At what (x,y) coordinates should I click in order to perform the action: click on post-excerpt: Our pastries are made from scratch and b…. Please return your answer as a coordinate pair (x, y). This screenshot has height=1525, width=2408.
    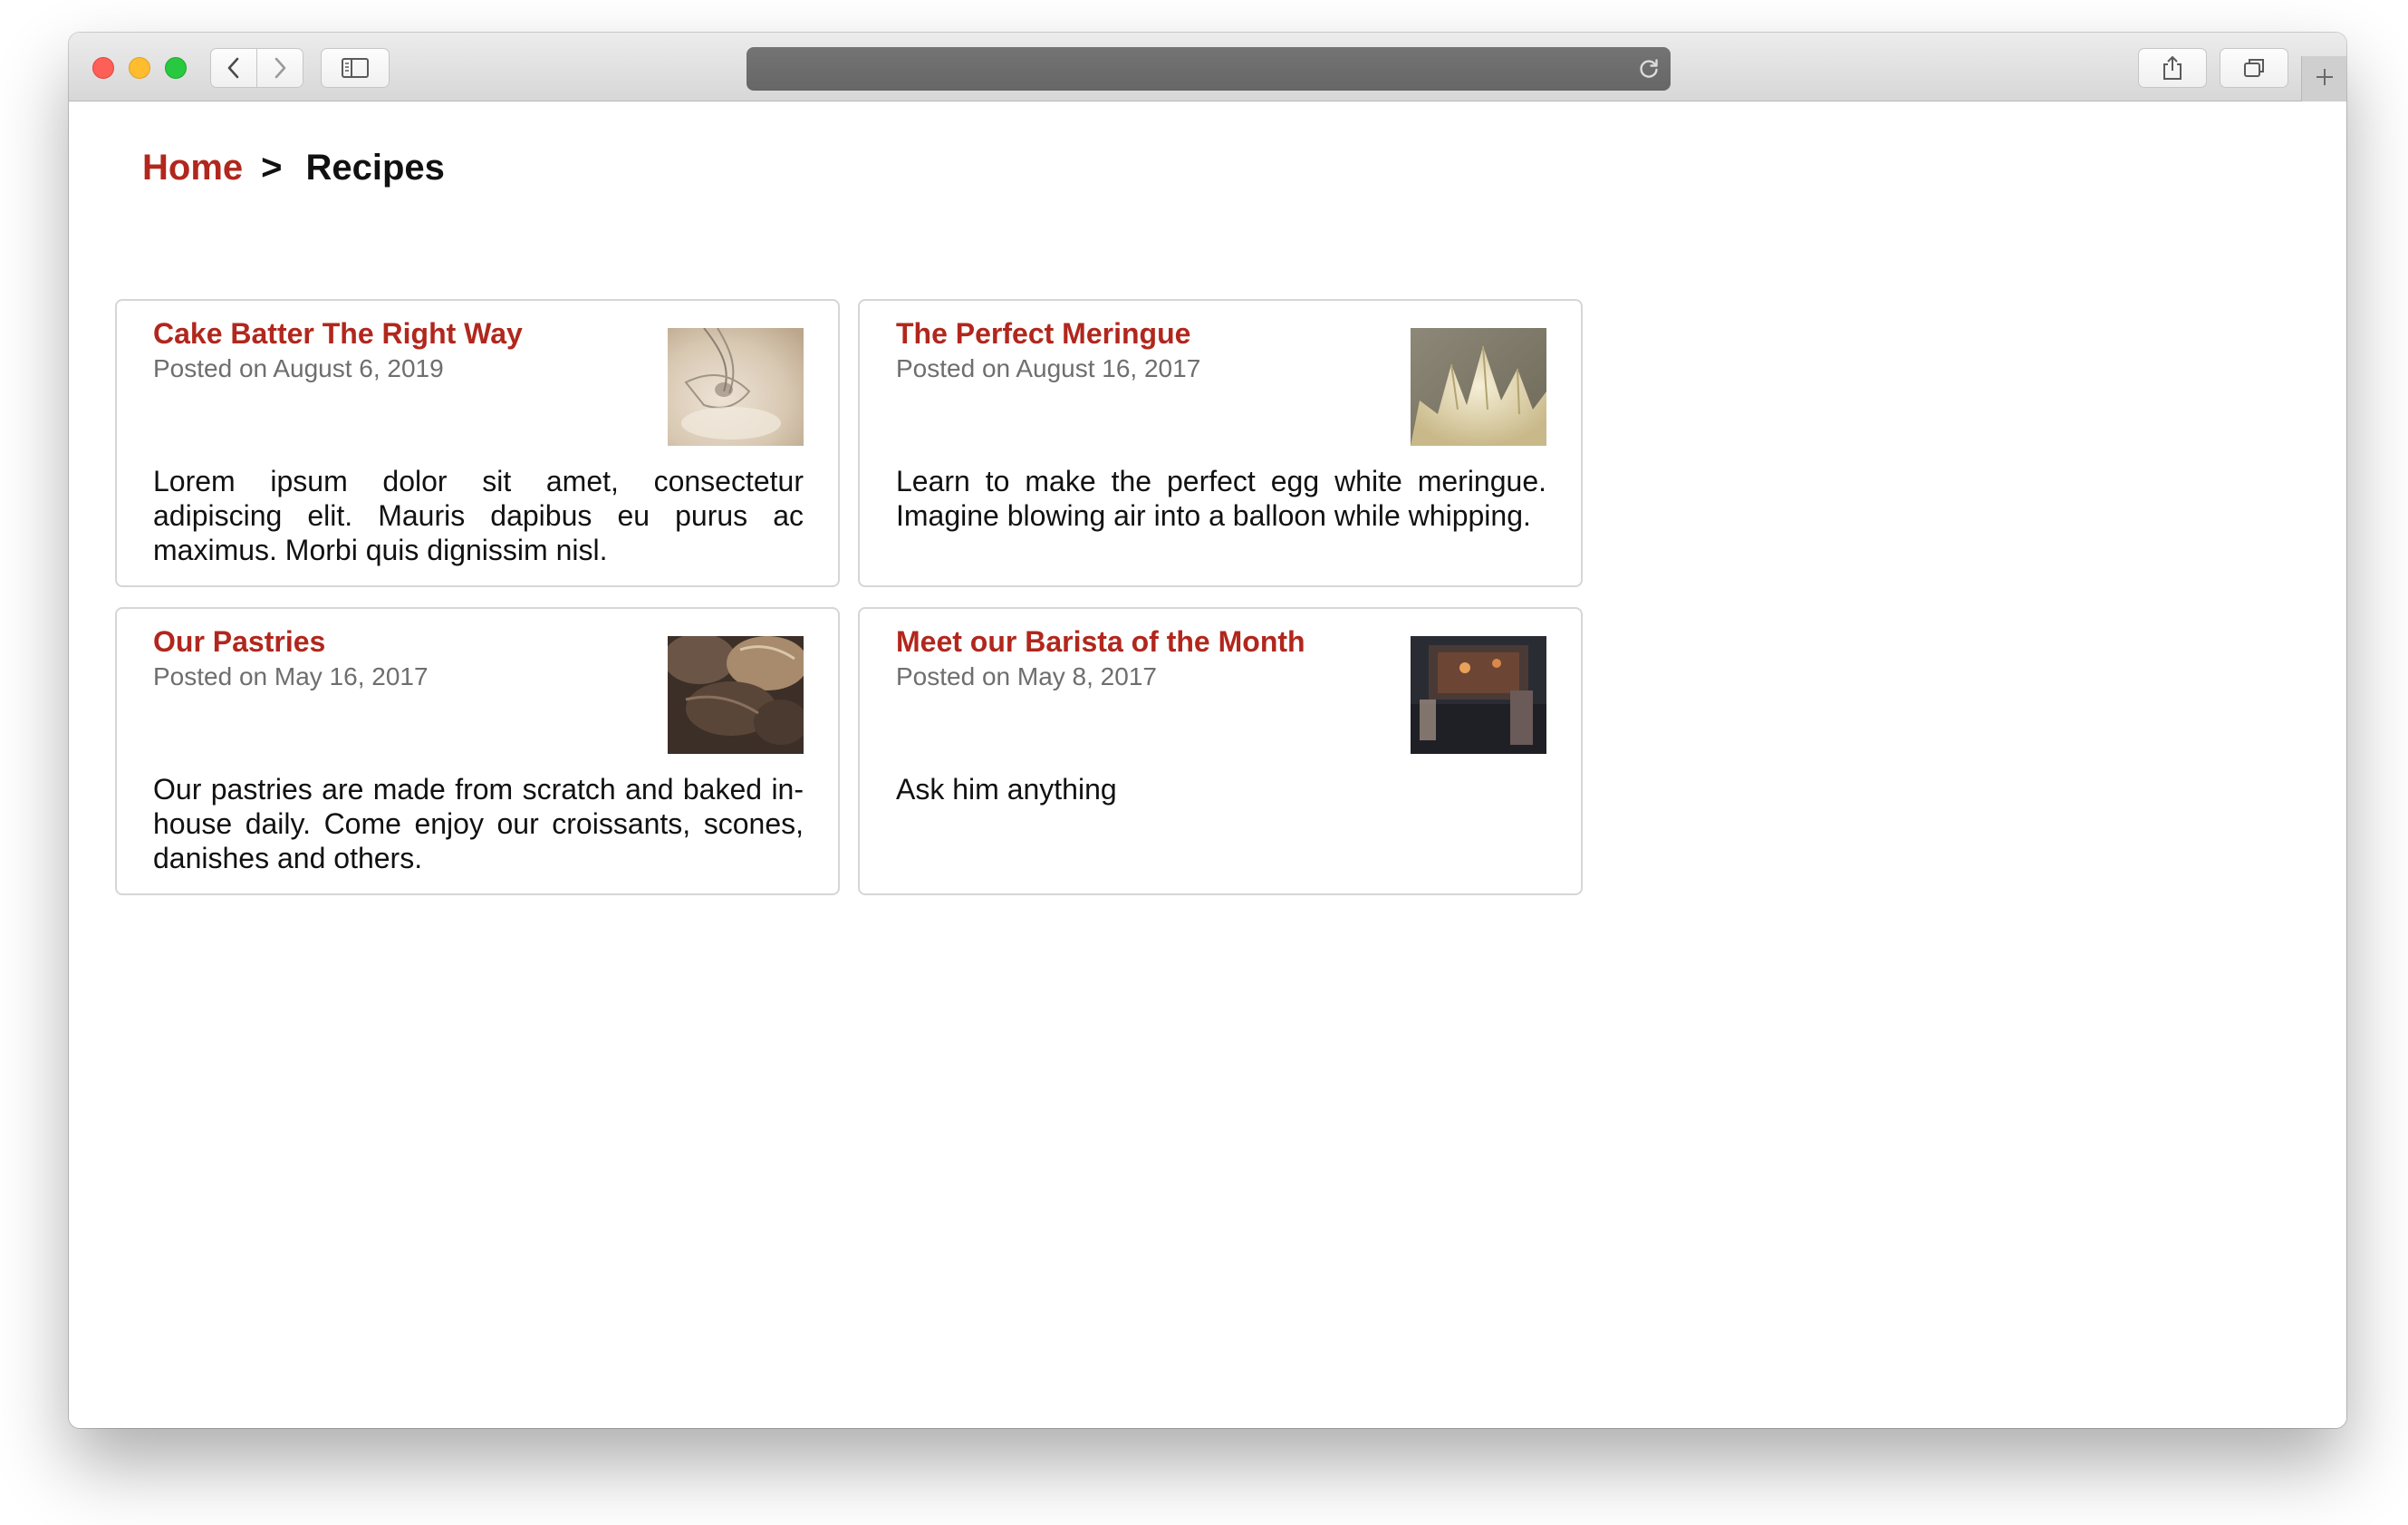
    Looking at the image, I should click on (478, 823).